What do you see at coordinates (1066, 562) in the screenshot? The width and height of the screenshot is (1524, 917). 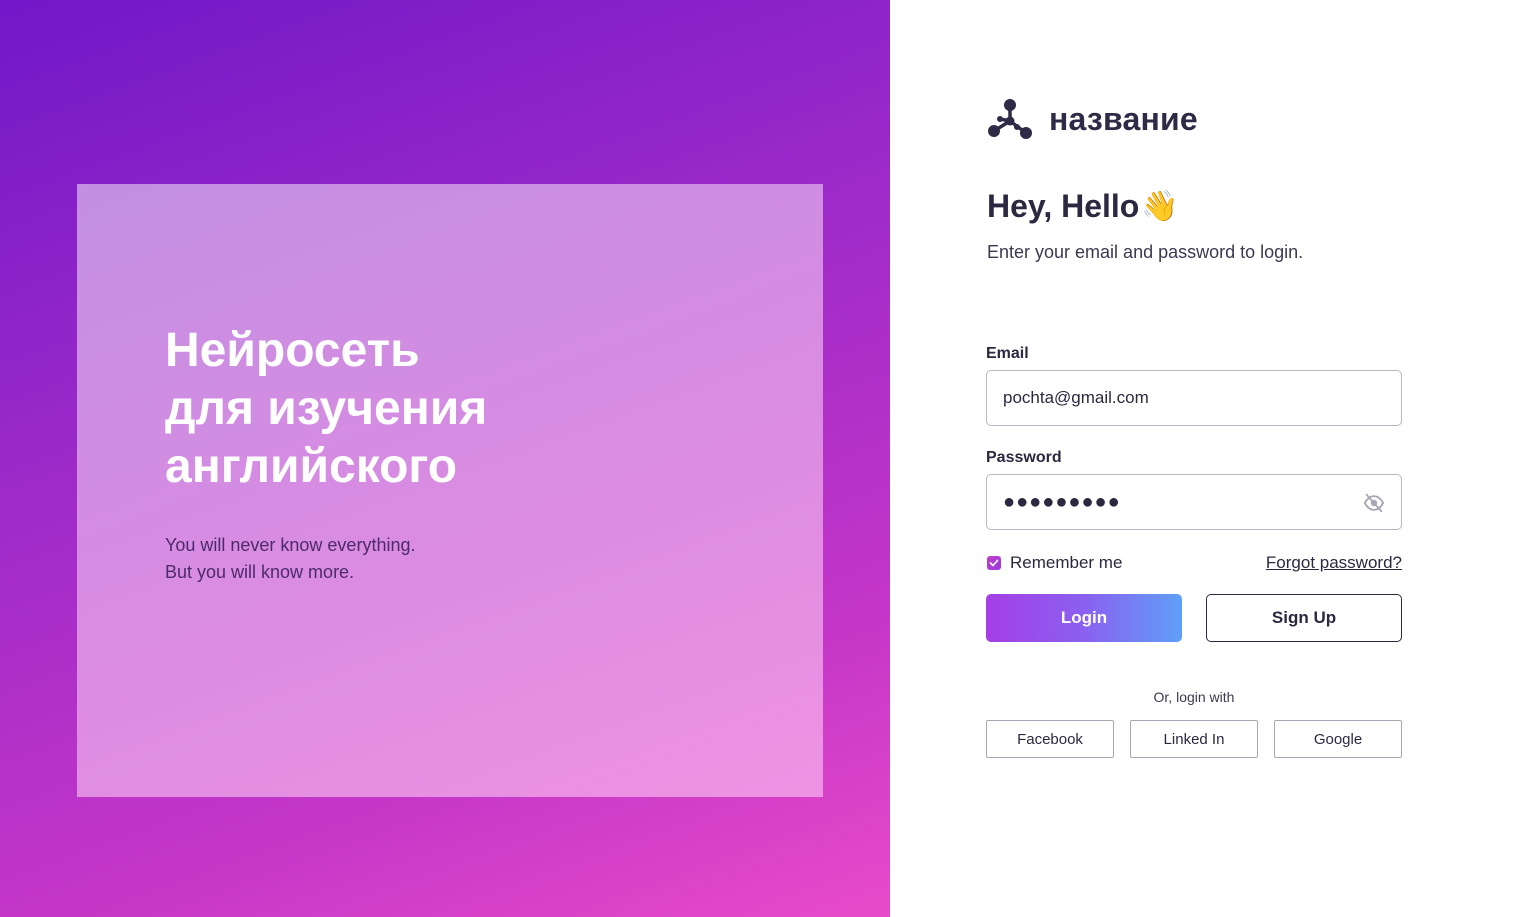 I see `remember-label: Remember me` at bounding box center [1066, 562].